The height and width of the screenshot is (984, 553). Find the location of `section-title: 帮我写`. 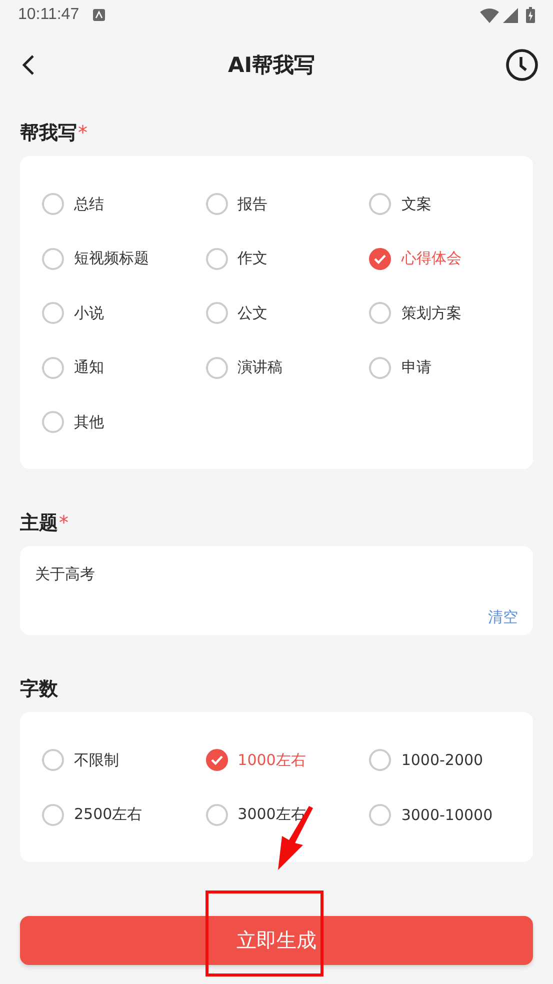

section-title: 帮我写 is located at coordinates (48, 133).